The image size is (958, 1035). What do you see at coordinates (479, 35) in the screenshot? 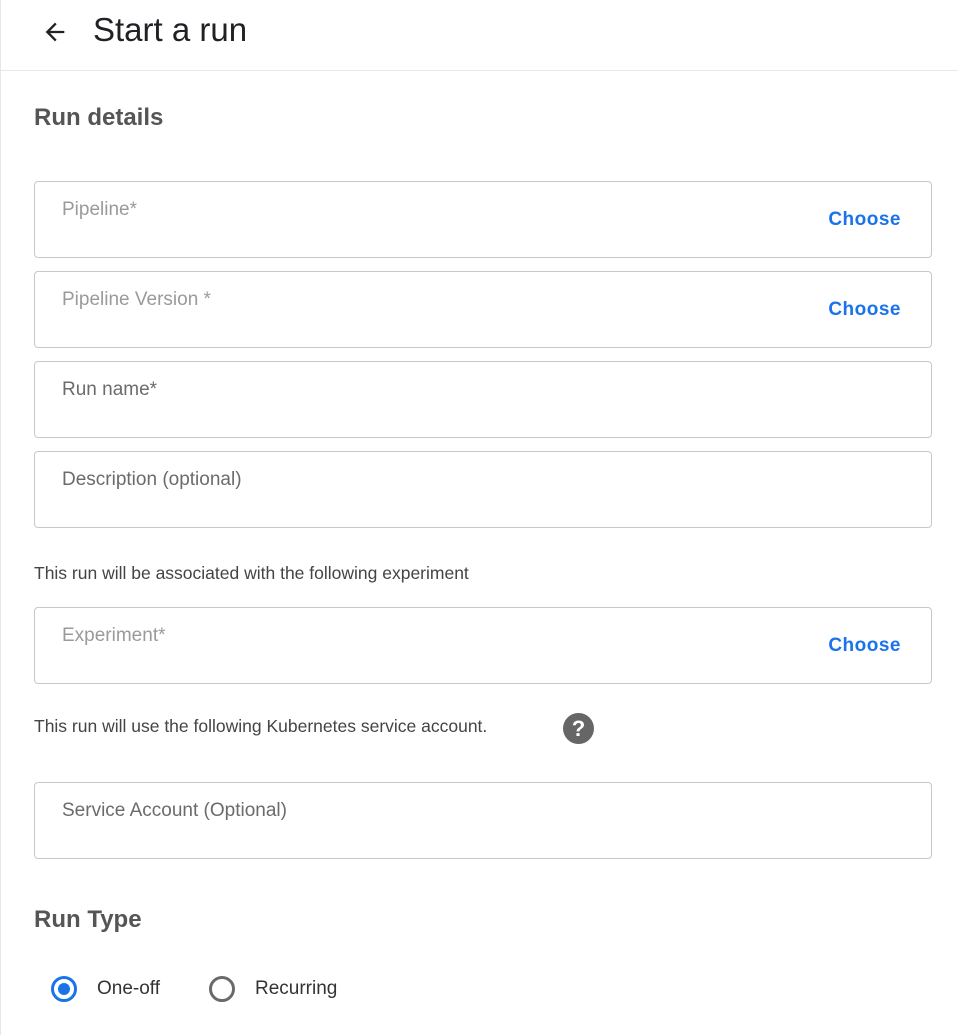
I see `page-header: Start a run` at bounding box center [479, 35].